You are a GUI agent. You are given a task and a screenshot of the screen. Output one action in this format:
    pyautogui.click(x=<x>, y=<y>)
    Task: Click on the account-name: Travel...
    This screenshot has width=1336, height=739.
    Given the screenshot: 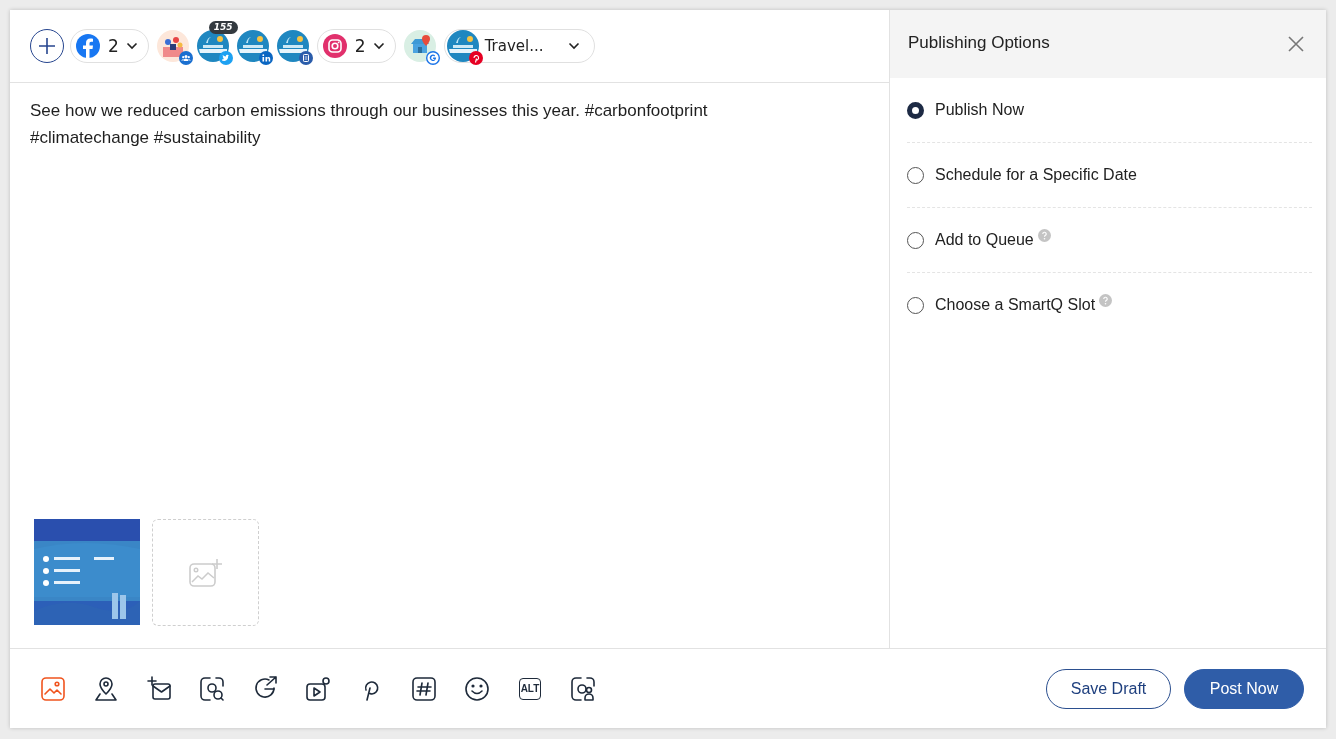 What is the action you would take?
    pyautogui.click(x=514, y=46)
    